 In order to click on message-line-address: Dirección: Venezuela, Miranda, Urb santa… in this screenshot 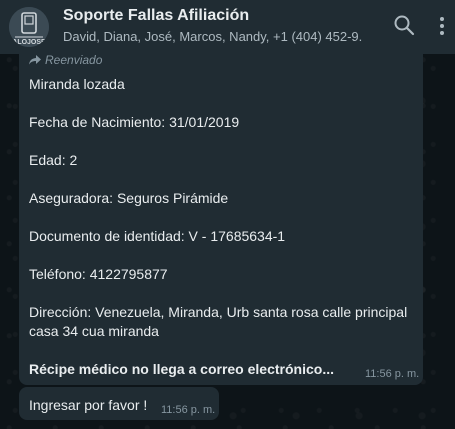, I will do `click(218, 312)`.